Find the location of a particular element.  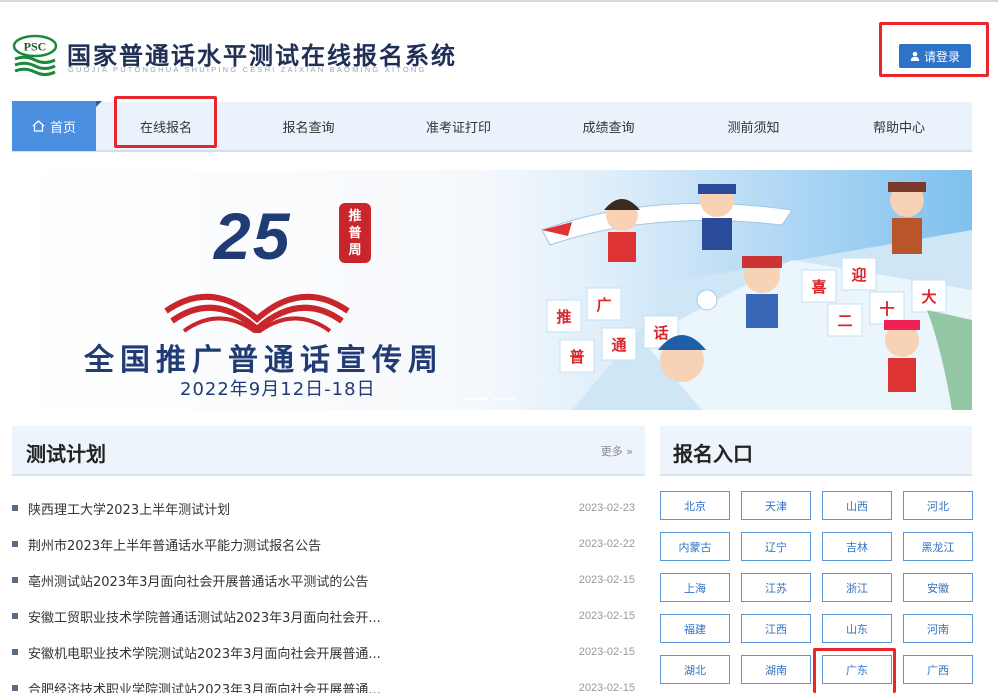

region-button-hebei: 河北 is located at coordinates (938, 505).